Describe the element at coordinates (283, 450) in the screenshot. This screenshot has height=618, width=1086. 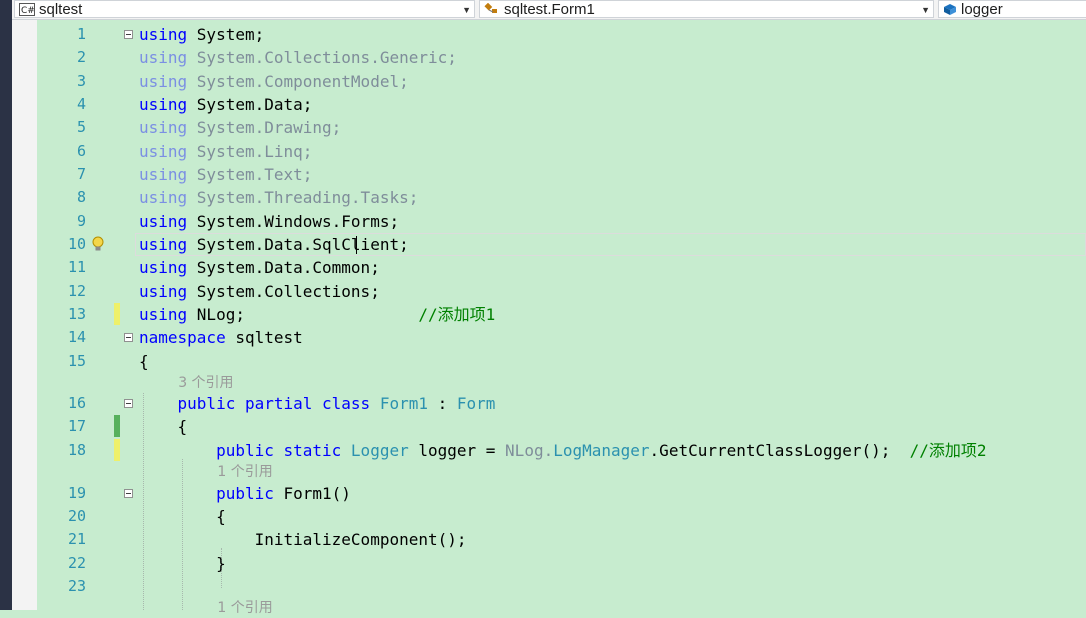
I see `code-keyword: public static` at that location.